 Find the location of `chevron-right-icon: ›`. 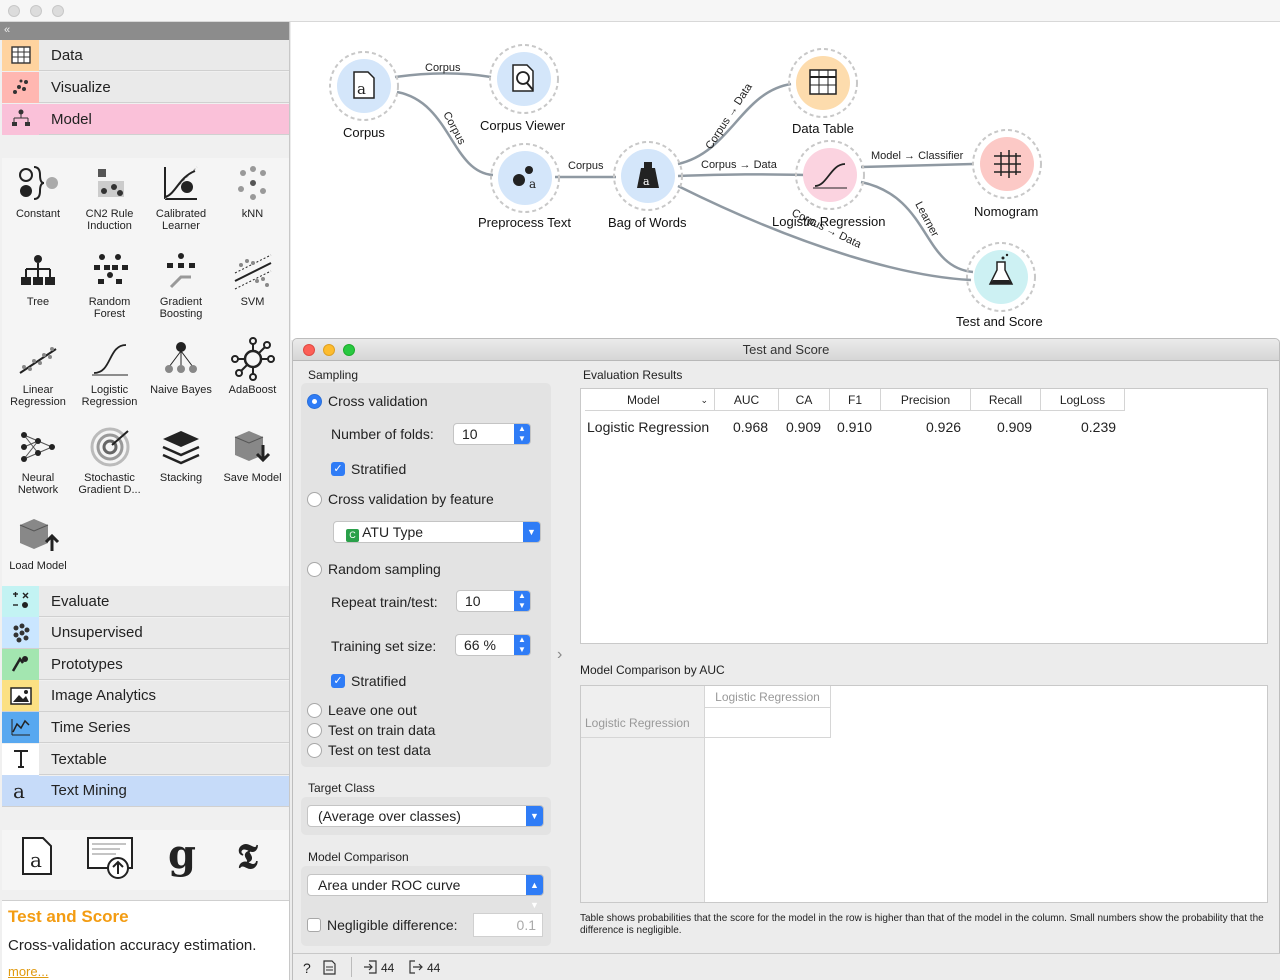

chevron-right-icon: › is located at coordinates (559, 655).